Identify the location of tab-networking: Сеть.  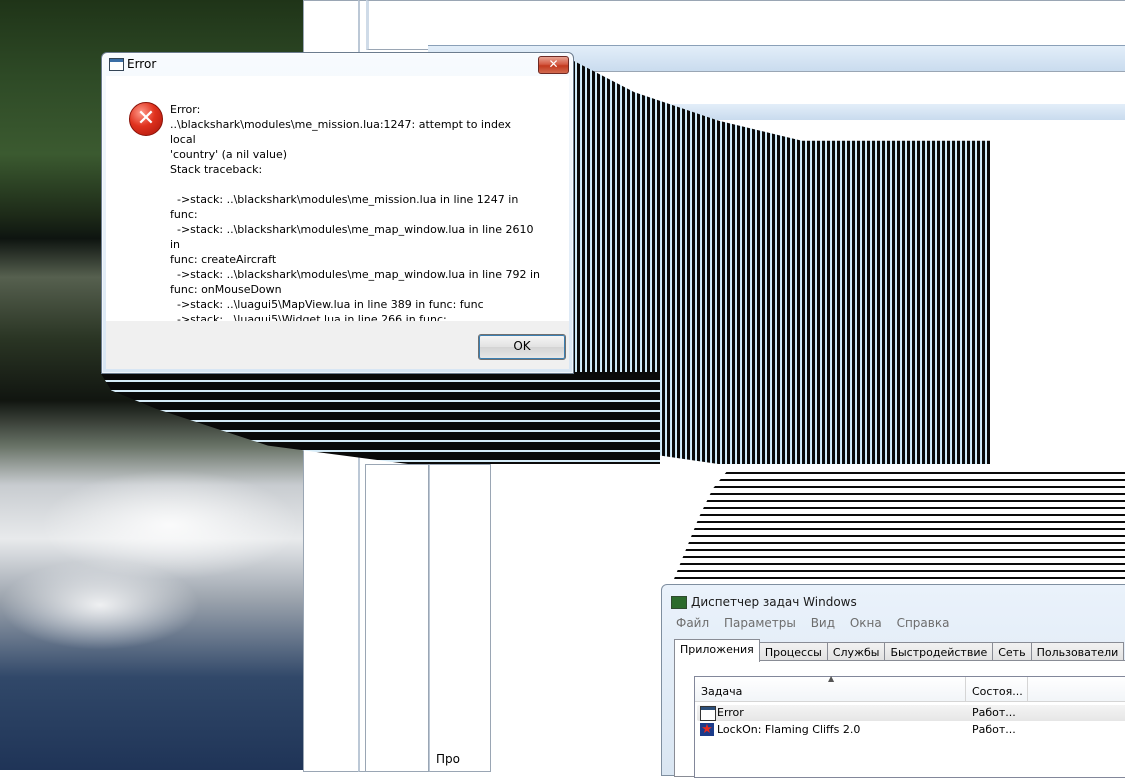
(1012, 652).